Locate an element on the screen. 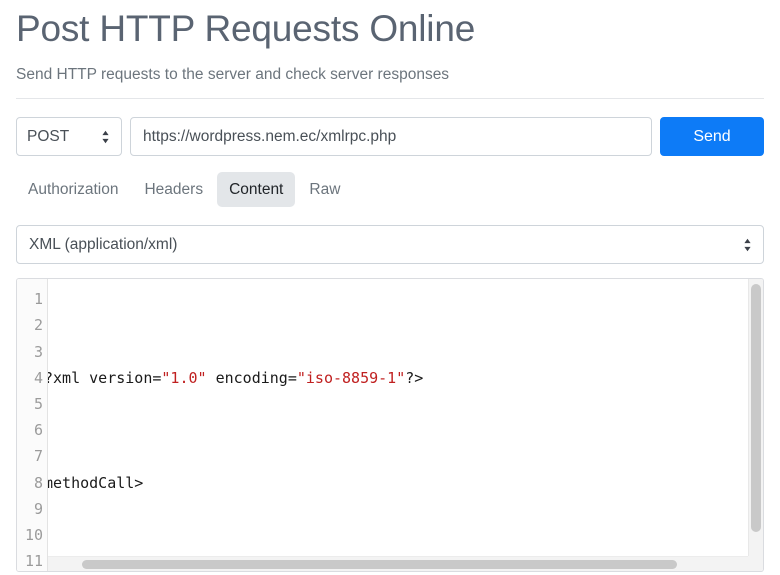 This screenshot has width=780, height=575. request-bar: POST Send is located at coordinates (390, 128).